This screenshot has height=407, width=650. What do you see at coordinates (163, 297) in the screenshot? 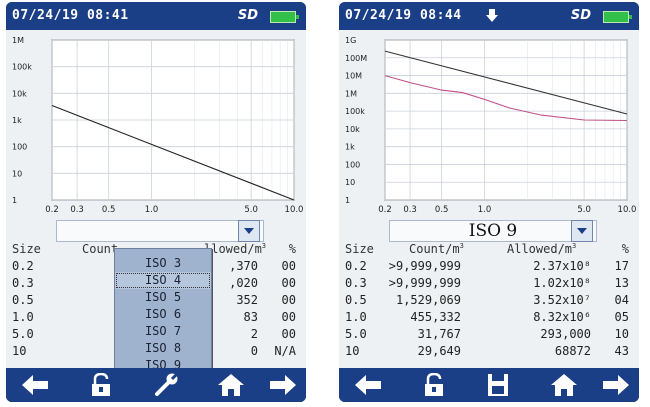
I see `dropdown-option: ISO 5` at bounding box center [163, 297].